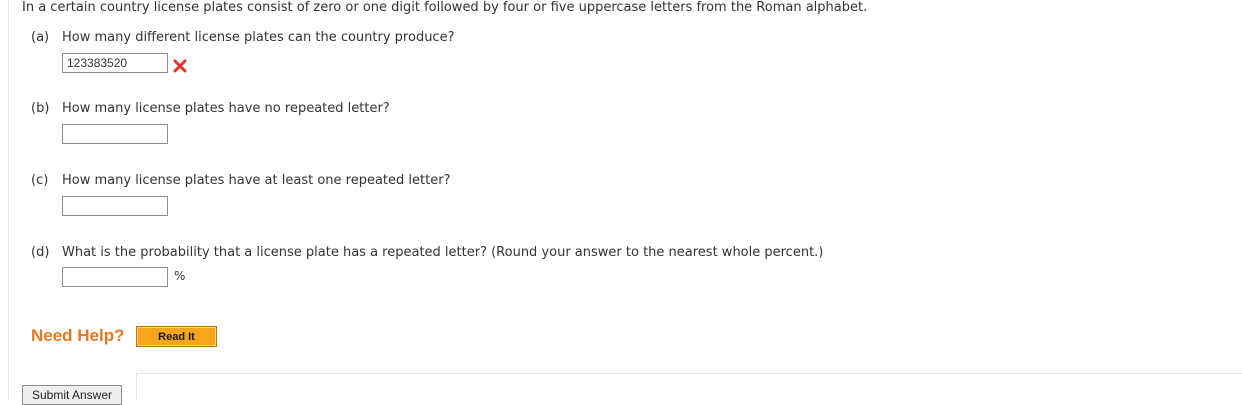  I want to click on submit-answer-button: Submit Answer, so click(72, 395).